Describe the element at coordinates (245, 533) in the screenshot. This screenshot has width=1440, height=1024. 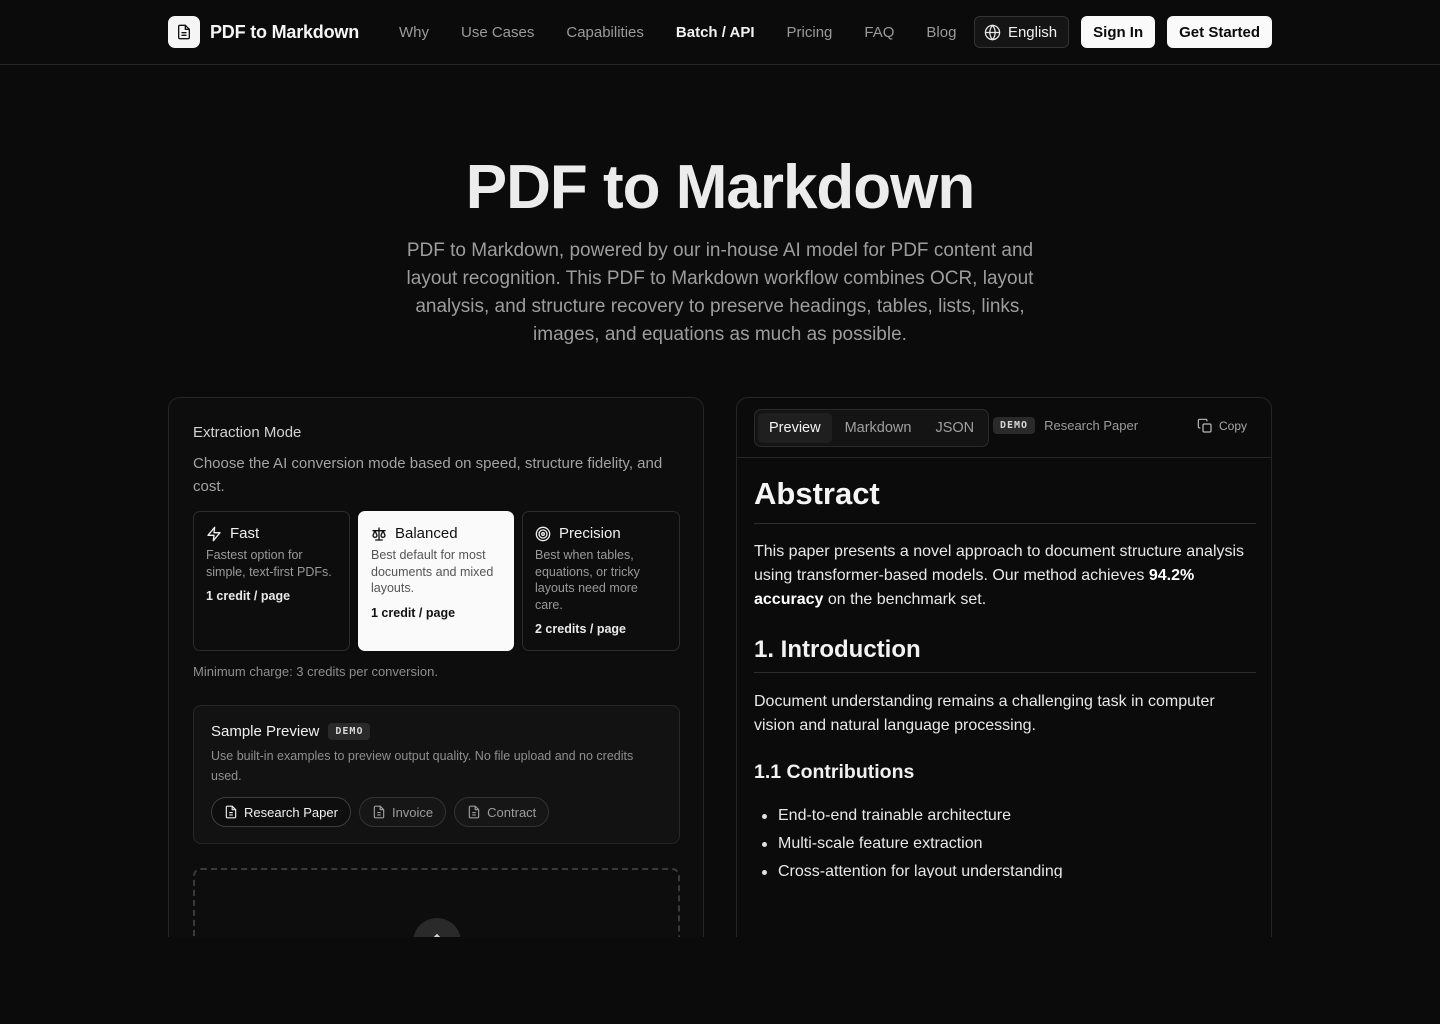
I see `mode-name: Fast` at that location.